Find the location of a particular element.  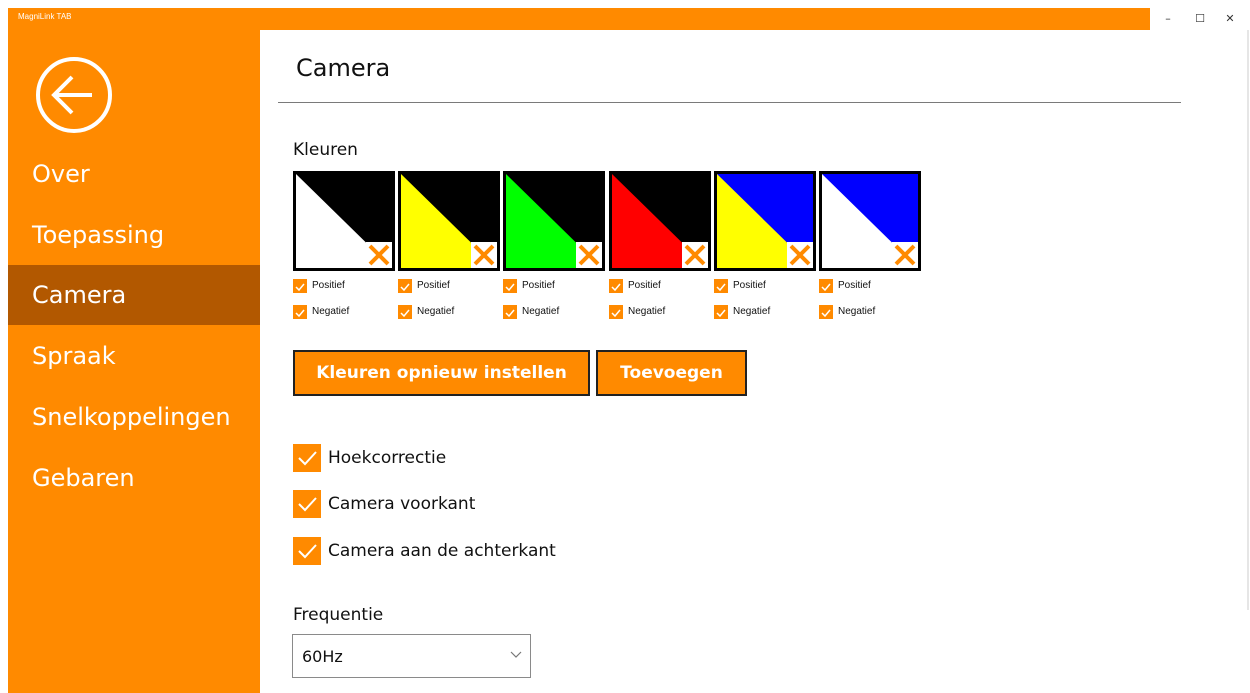

frequency-select: 60Hz is located at coordinates (411, 656).